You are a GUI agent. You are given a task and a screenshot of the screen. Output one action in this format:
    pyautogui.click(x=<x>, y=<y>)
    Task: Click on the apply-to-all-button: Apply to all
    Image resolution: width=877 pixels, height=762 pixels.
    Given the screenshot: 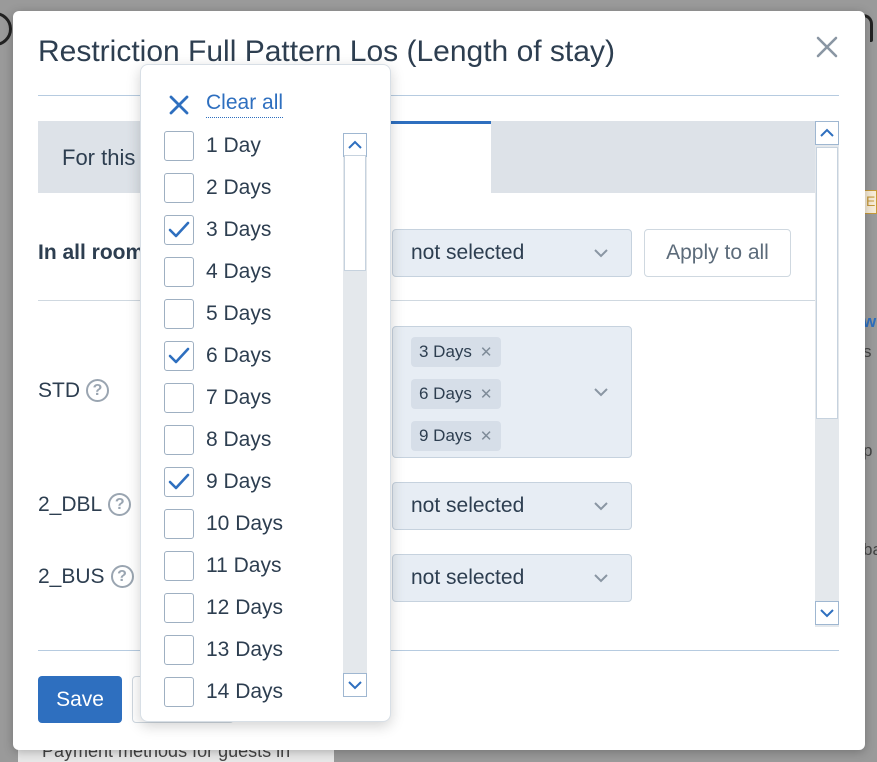 What is the action you would take?
    pyautogui.click(x=717, y=253)
    